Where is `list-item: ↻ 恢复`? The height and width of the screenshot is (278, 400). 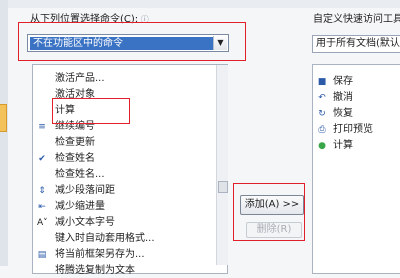
list-item: ↻ 恢复 is located at coordinates (356, 114).